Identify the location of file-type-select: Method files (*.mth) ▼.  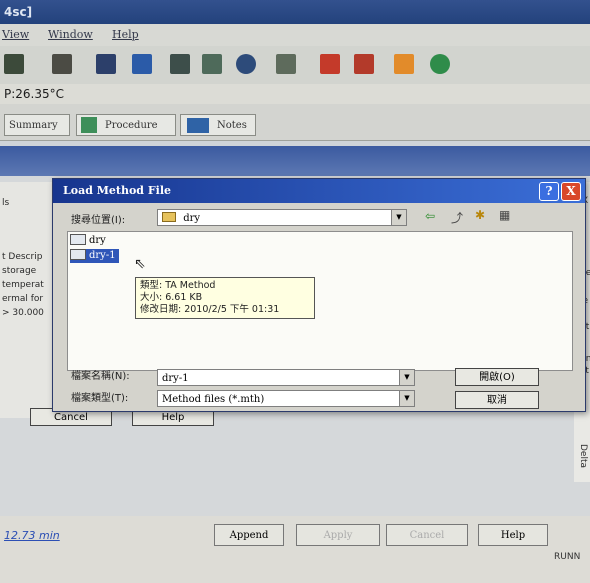
(286, 398).